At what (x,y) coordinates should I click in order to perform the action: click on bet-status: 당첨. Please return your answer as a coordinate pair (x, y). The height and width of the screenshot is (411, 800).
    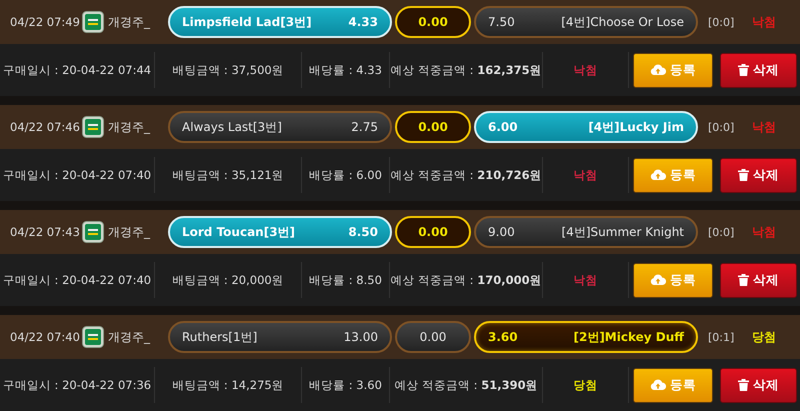
    Looking at the image, I should click on (586, 385).